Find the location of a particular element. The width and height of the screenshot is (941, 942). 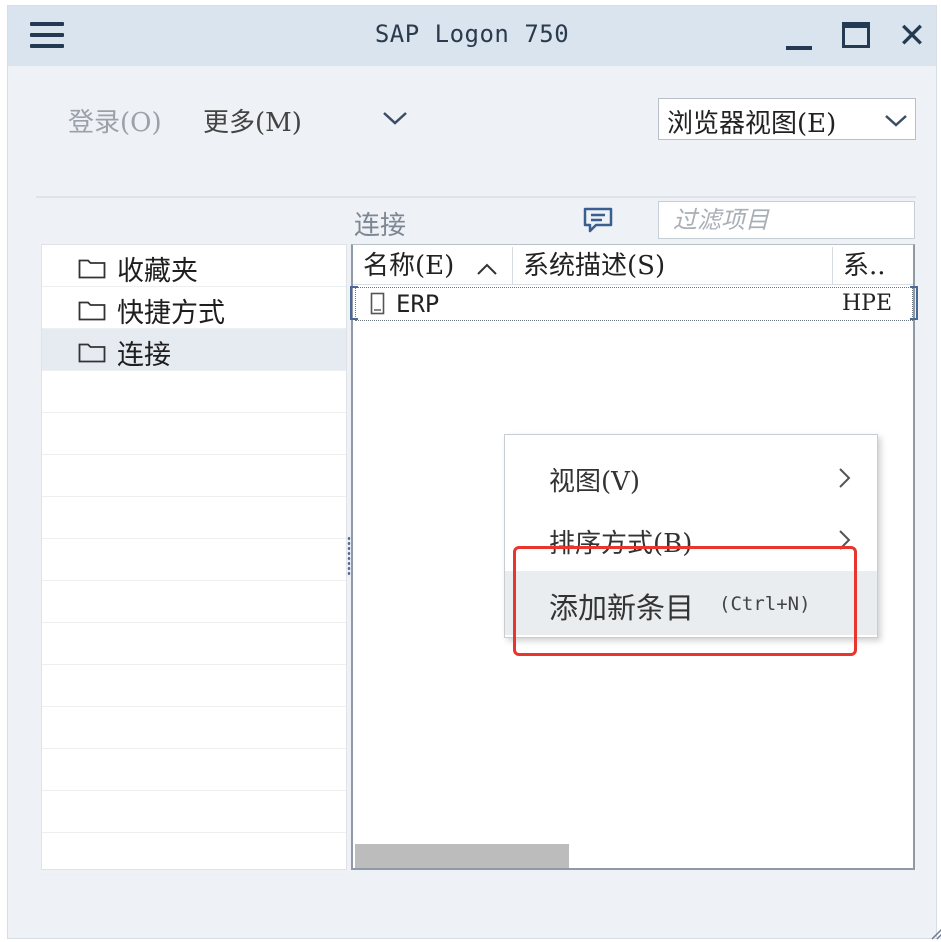

resize-grip-icon is located at coordinates (934, 932).